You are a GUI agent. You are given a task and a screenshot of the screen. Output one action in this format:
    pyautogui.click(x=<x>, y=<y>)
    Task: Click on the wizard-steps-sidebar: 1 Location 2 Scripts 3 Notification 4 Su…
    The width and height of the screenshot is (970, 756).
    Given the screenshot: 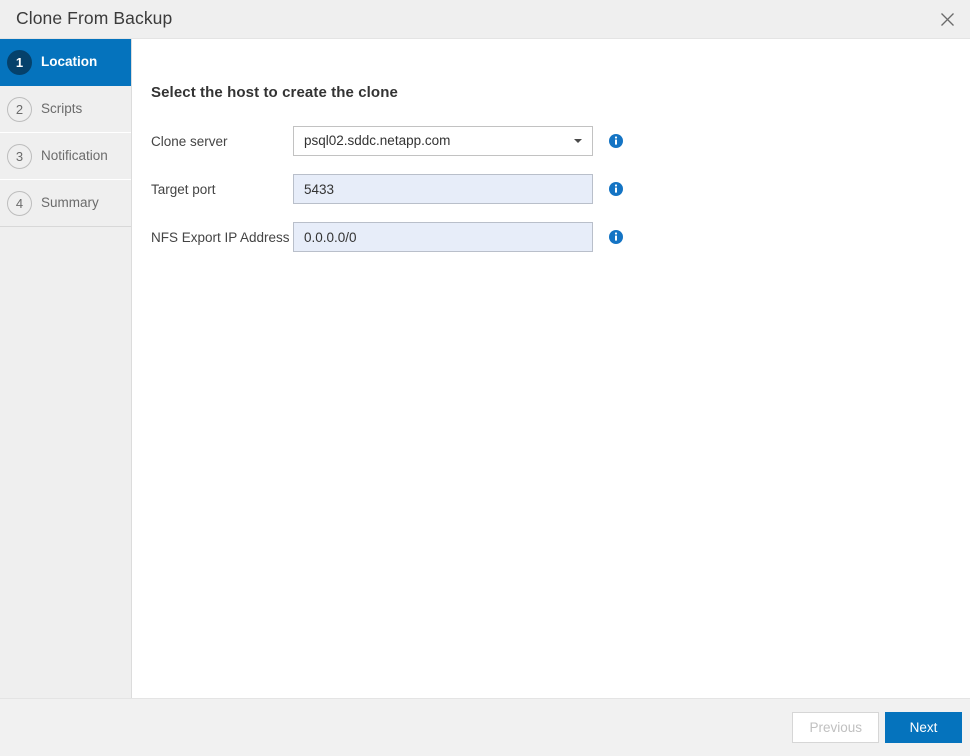 What is the action you would take?
    pyautogui.click(x=66, y=368)
    